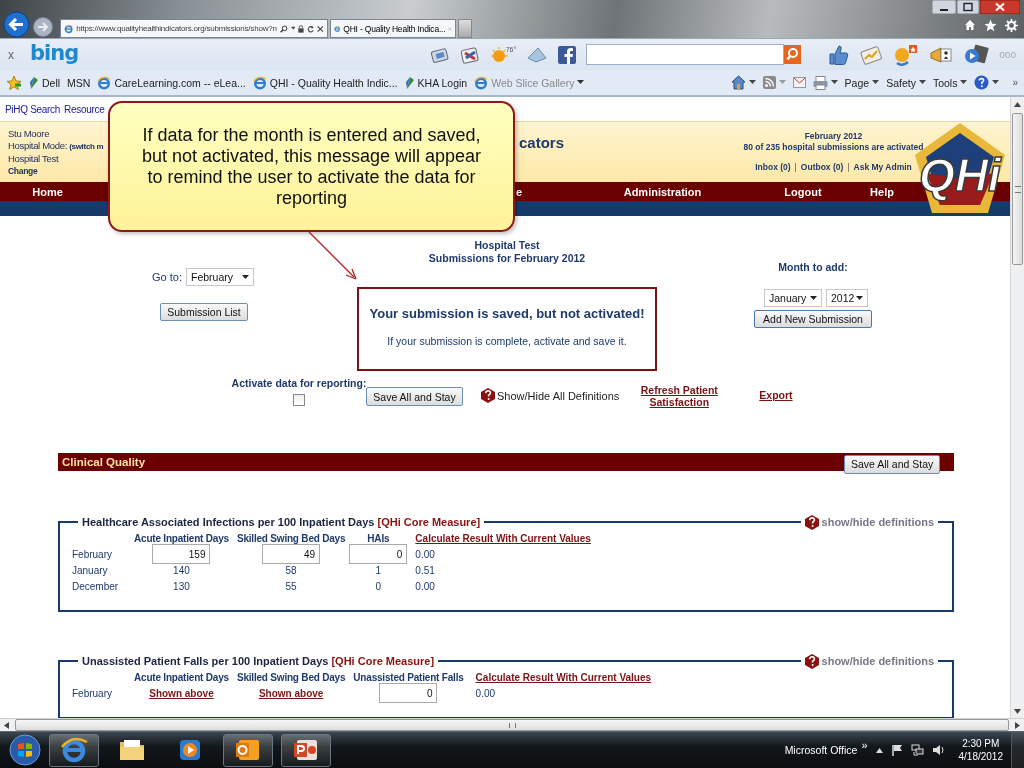 The height and width of the screenshot is (768, 1024). What do you see at coordinates (774, 82) in the screenshot?
I see `feeds-menu-button` at bounding box center [774, 82].